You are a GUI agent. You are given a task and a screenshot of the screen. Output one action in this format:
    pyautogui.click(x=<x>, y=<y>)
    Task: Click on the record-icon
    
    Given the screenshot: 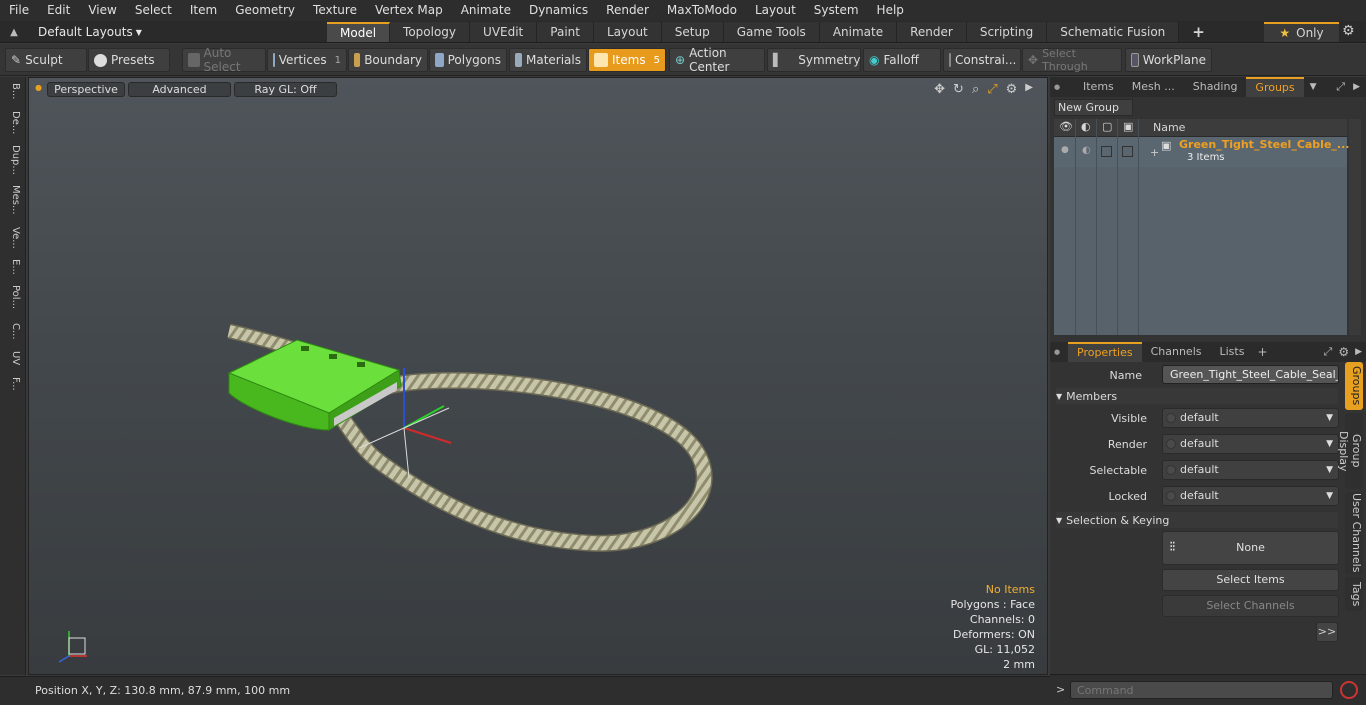 What is the action you would take?
    pyautogui.click(x=1349, y=690)
    